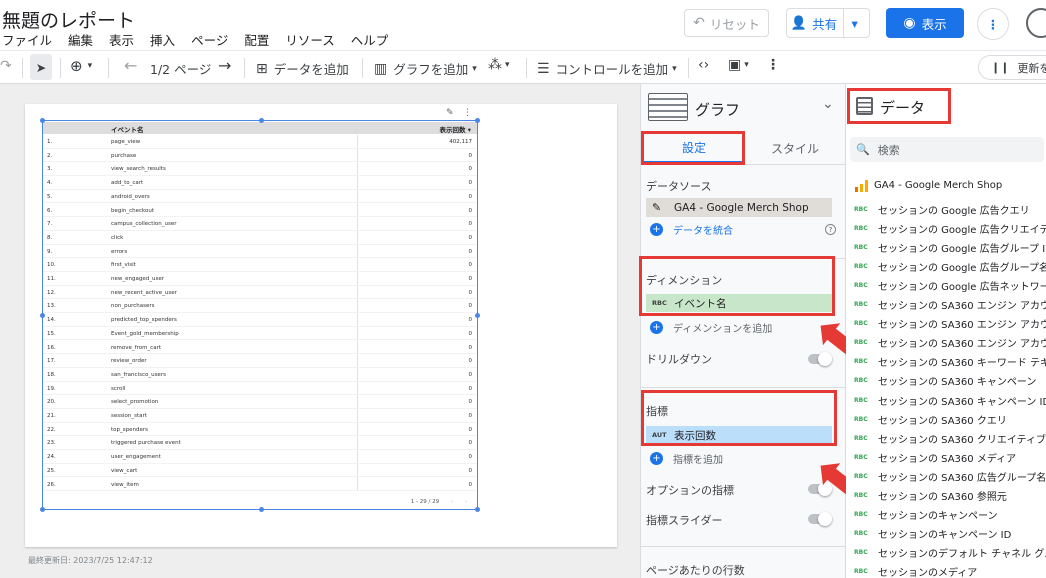 The width and height of the screenshot is (1046, 578). What do you see at coordinates (370, 39) in the screenshot?
I see `menu-help: ヘルプ` at bounding box center [370, 39].